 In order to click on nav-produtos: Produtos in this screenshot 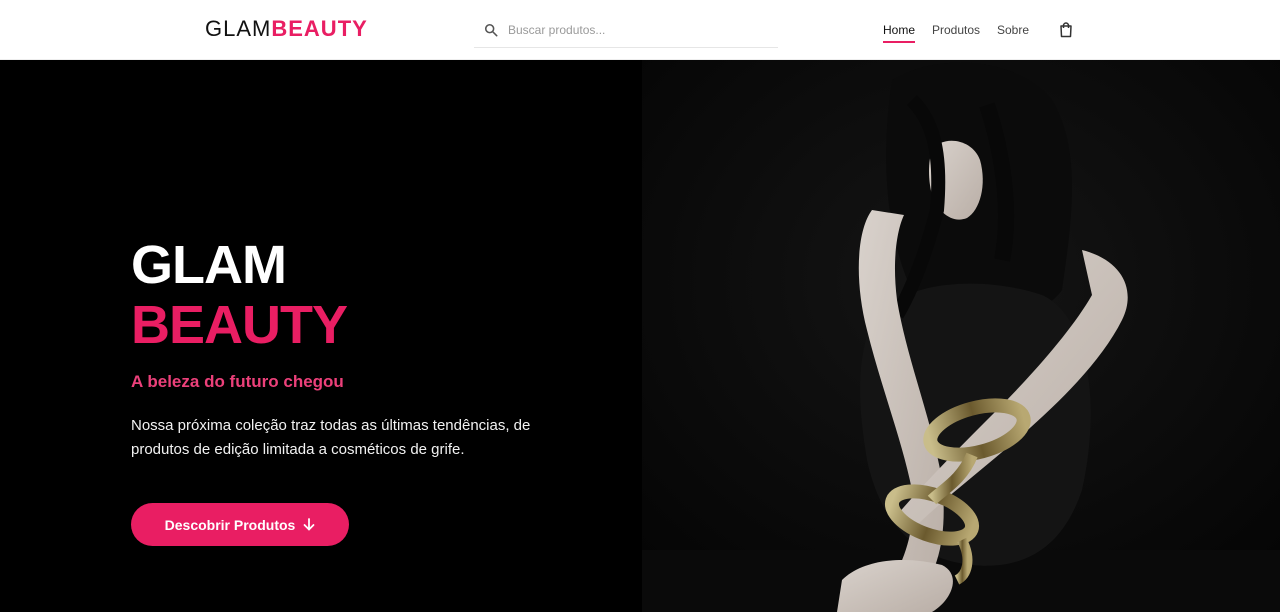, I will do `click(956, 30)`.